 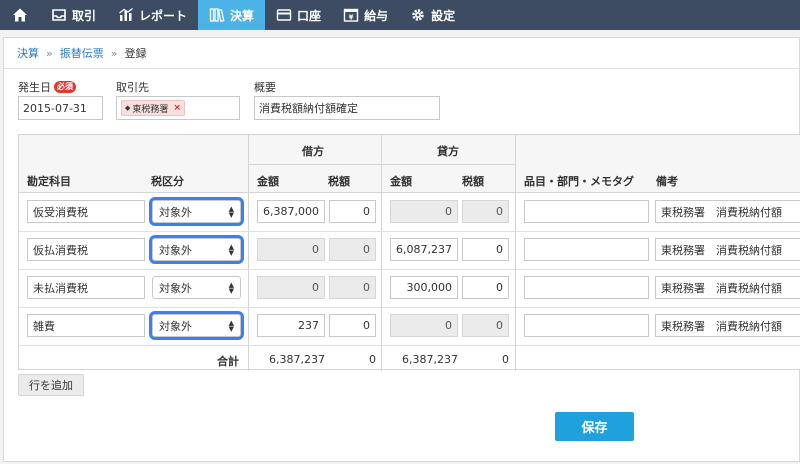 I want to click on summary-value: 消費税額納付額確定, so click(x=308, y=108).